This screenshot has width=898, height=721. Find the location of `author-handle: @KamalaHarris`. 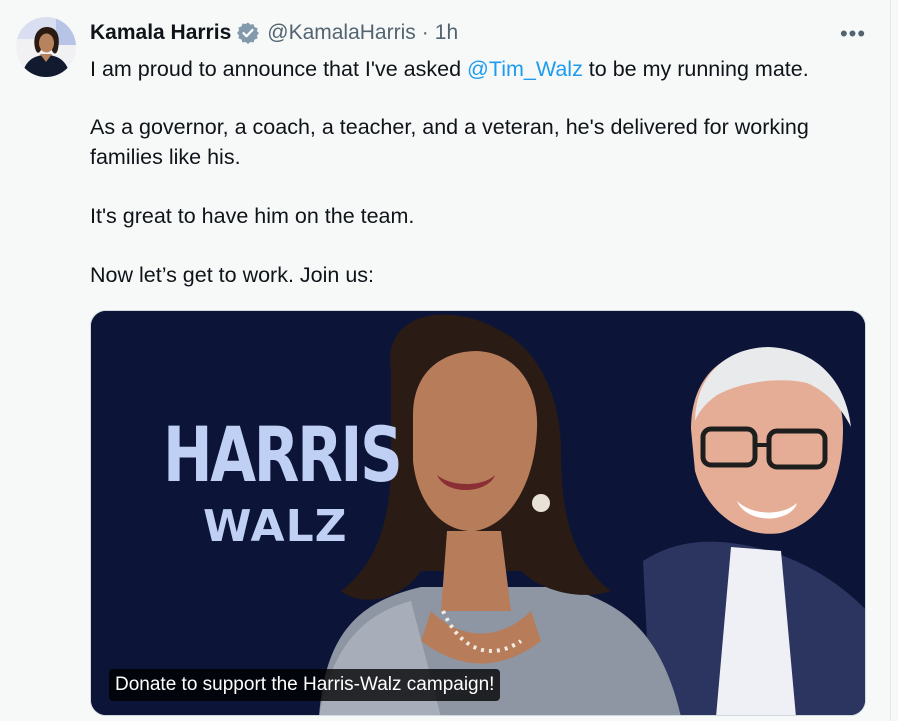

author-handle: @KamalaHarris is located at coordinates (341, 33).